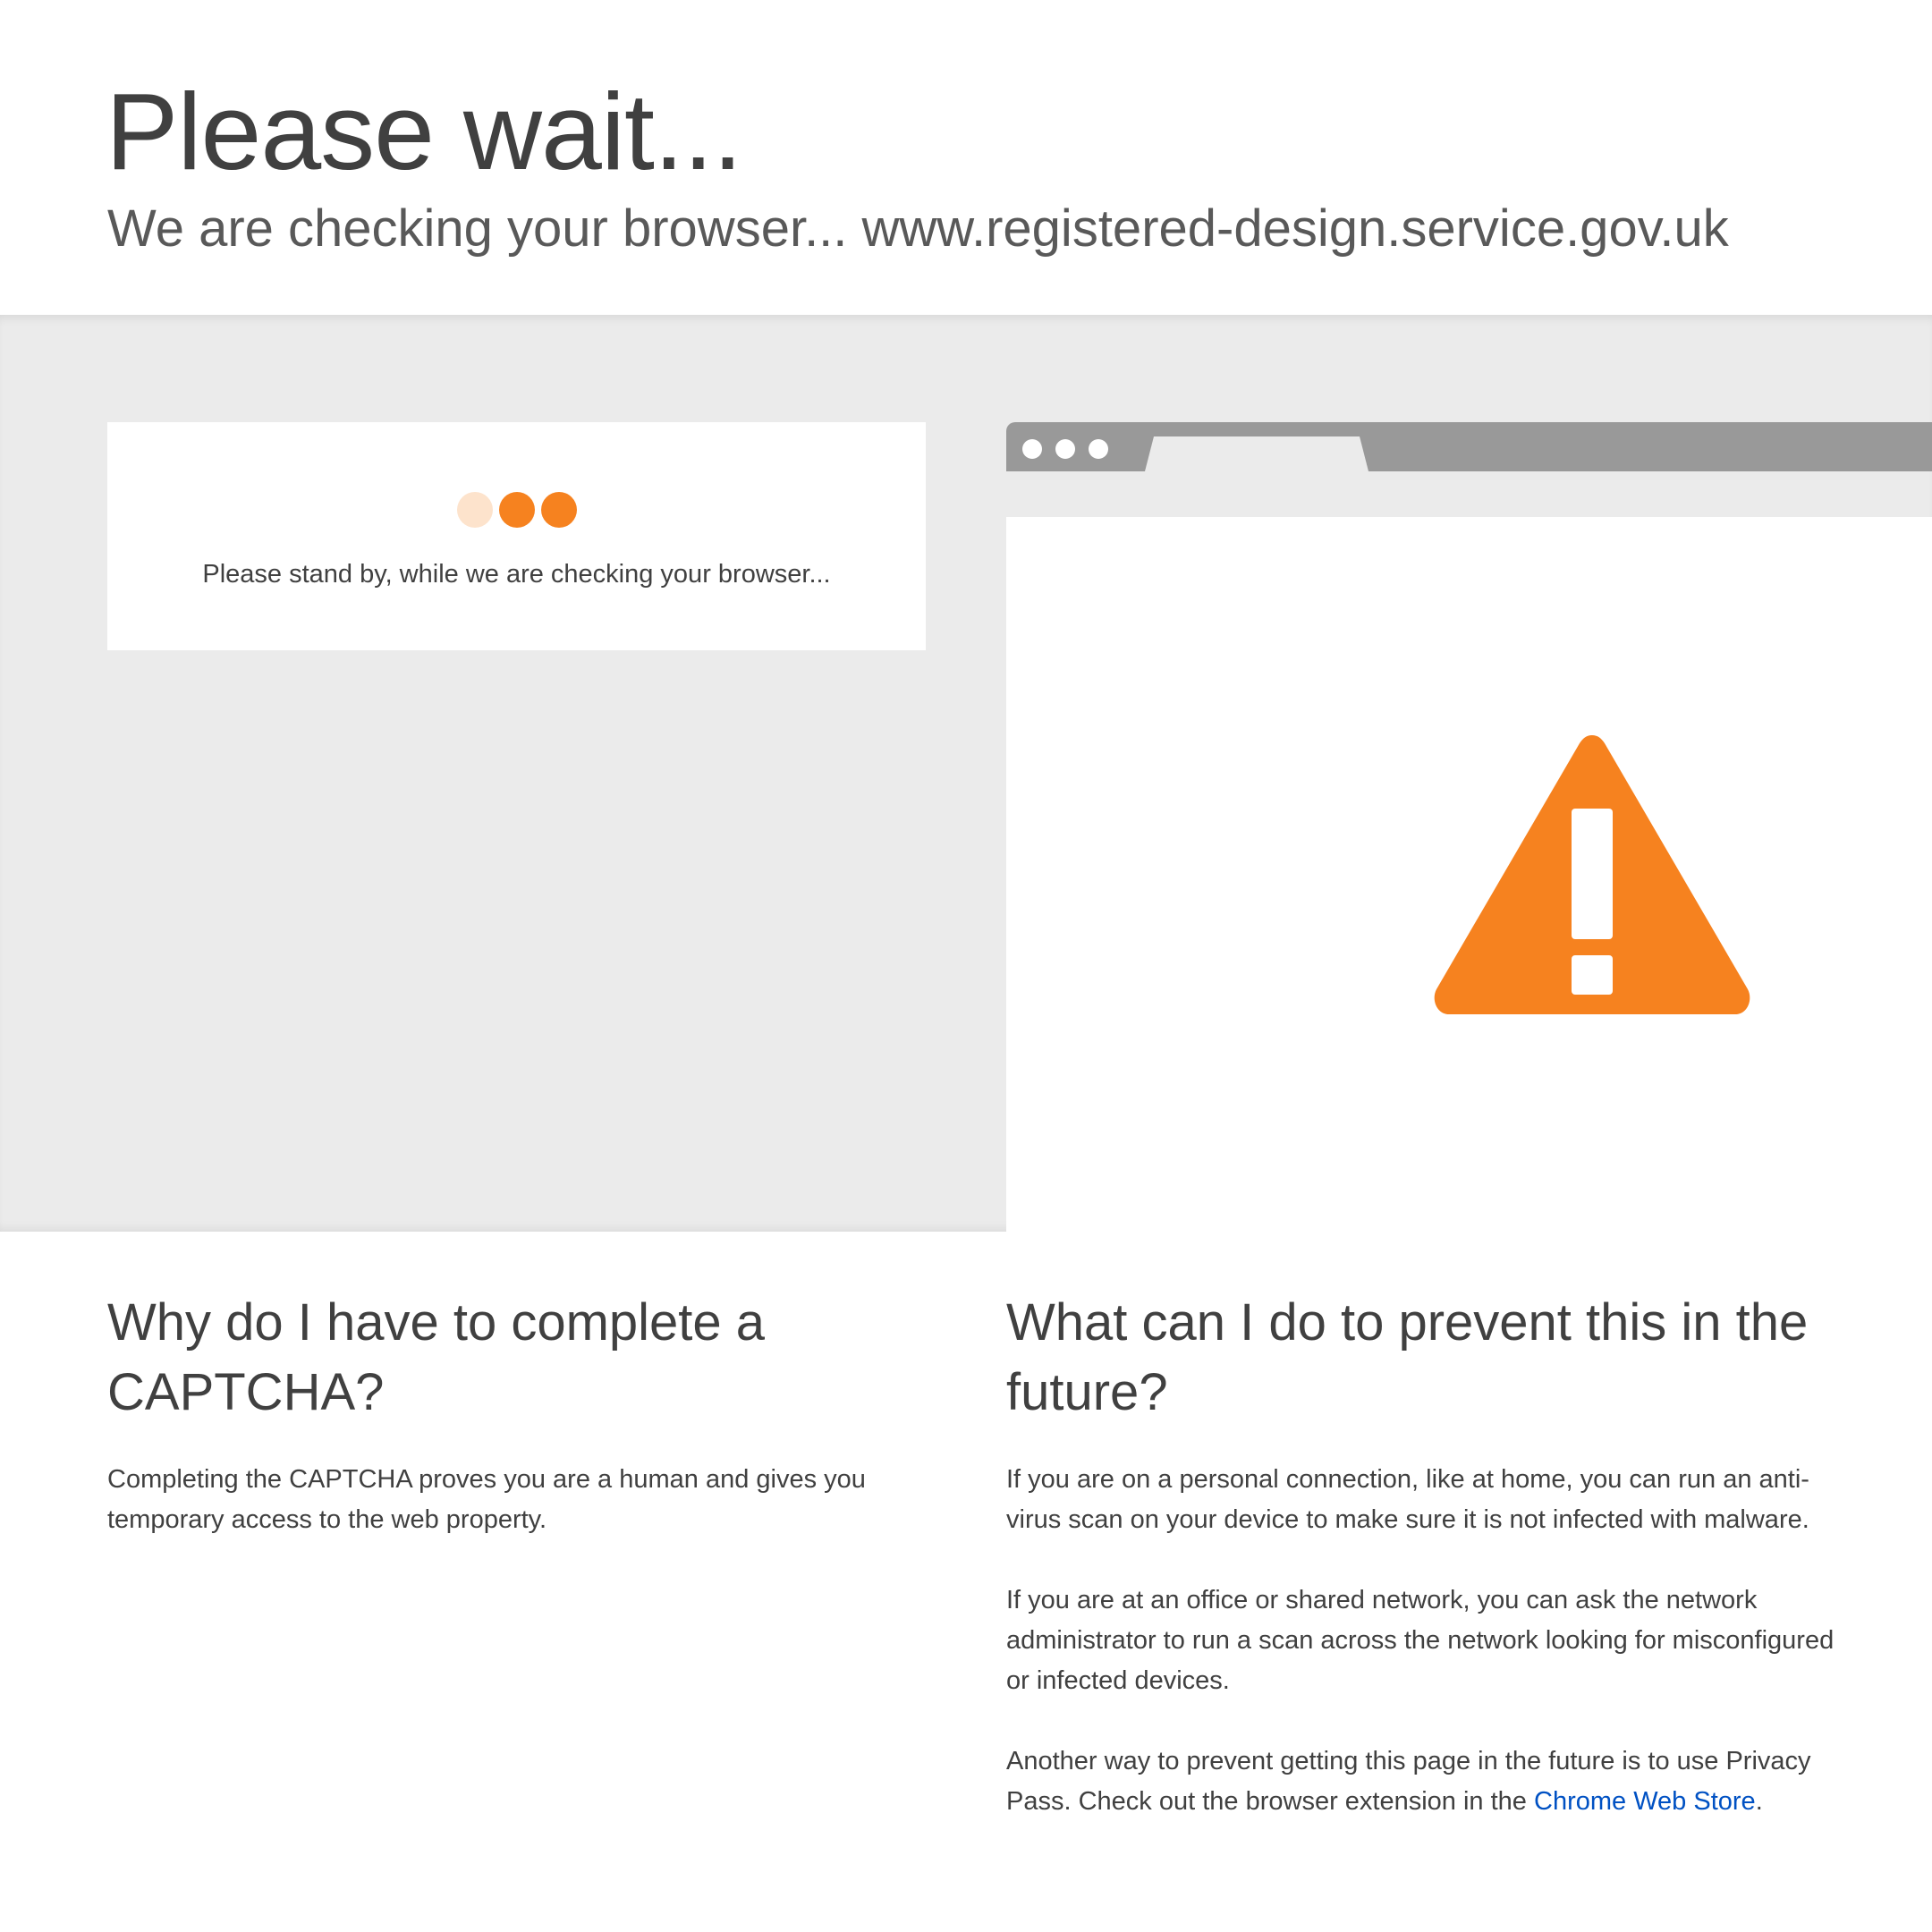  Describe the element at coordinates (1759, 1801) in the screenshot. I see `prevent-paragraph-3-end: .` at that location.